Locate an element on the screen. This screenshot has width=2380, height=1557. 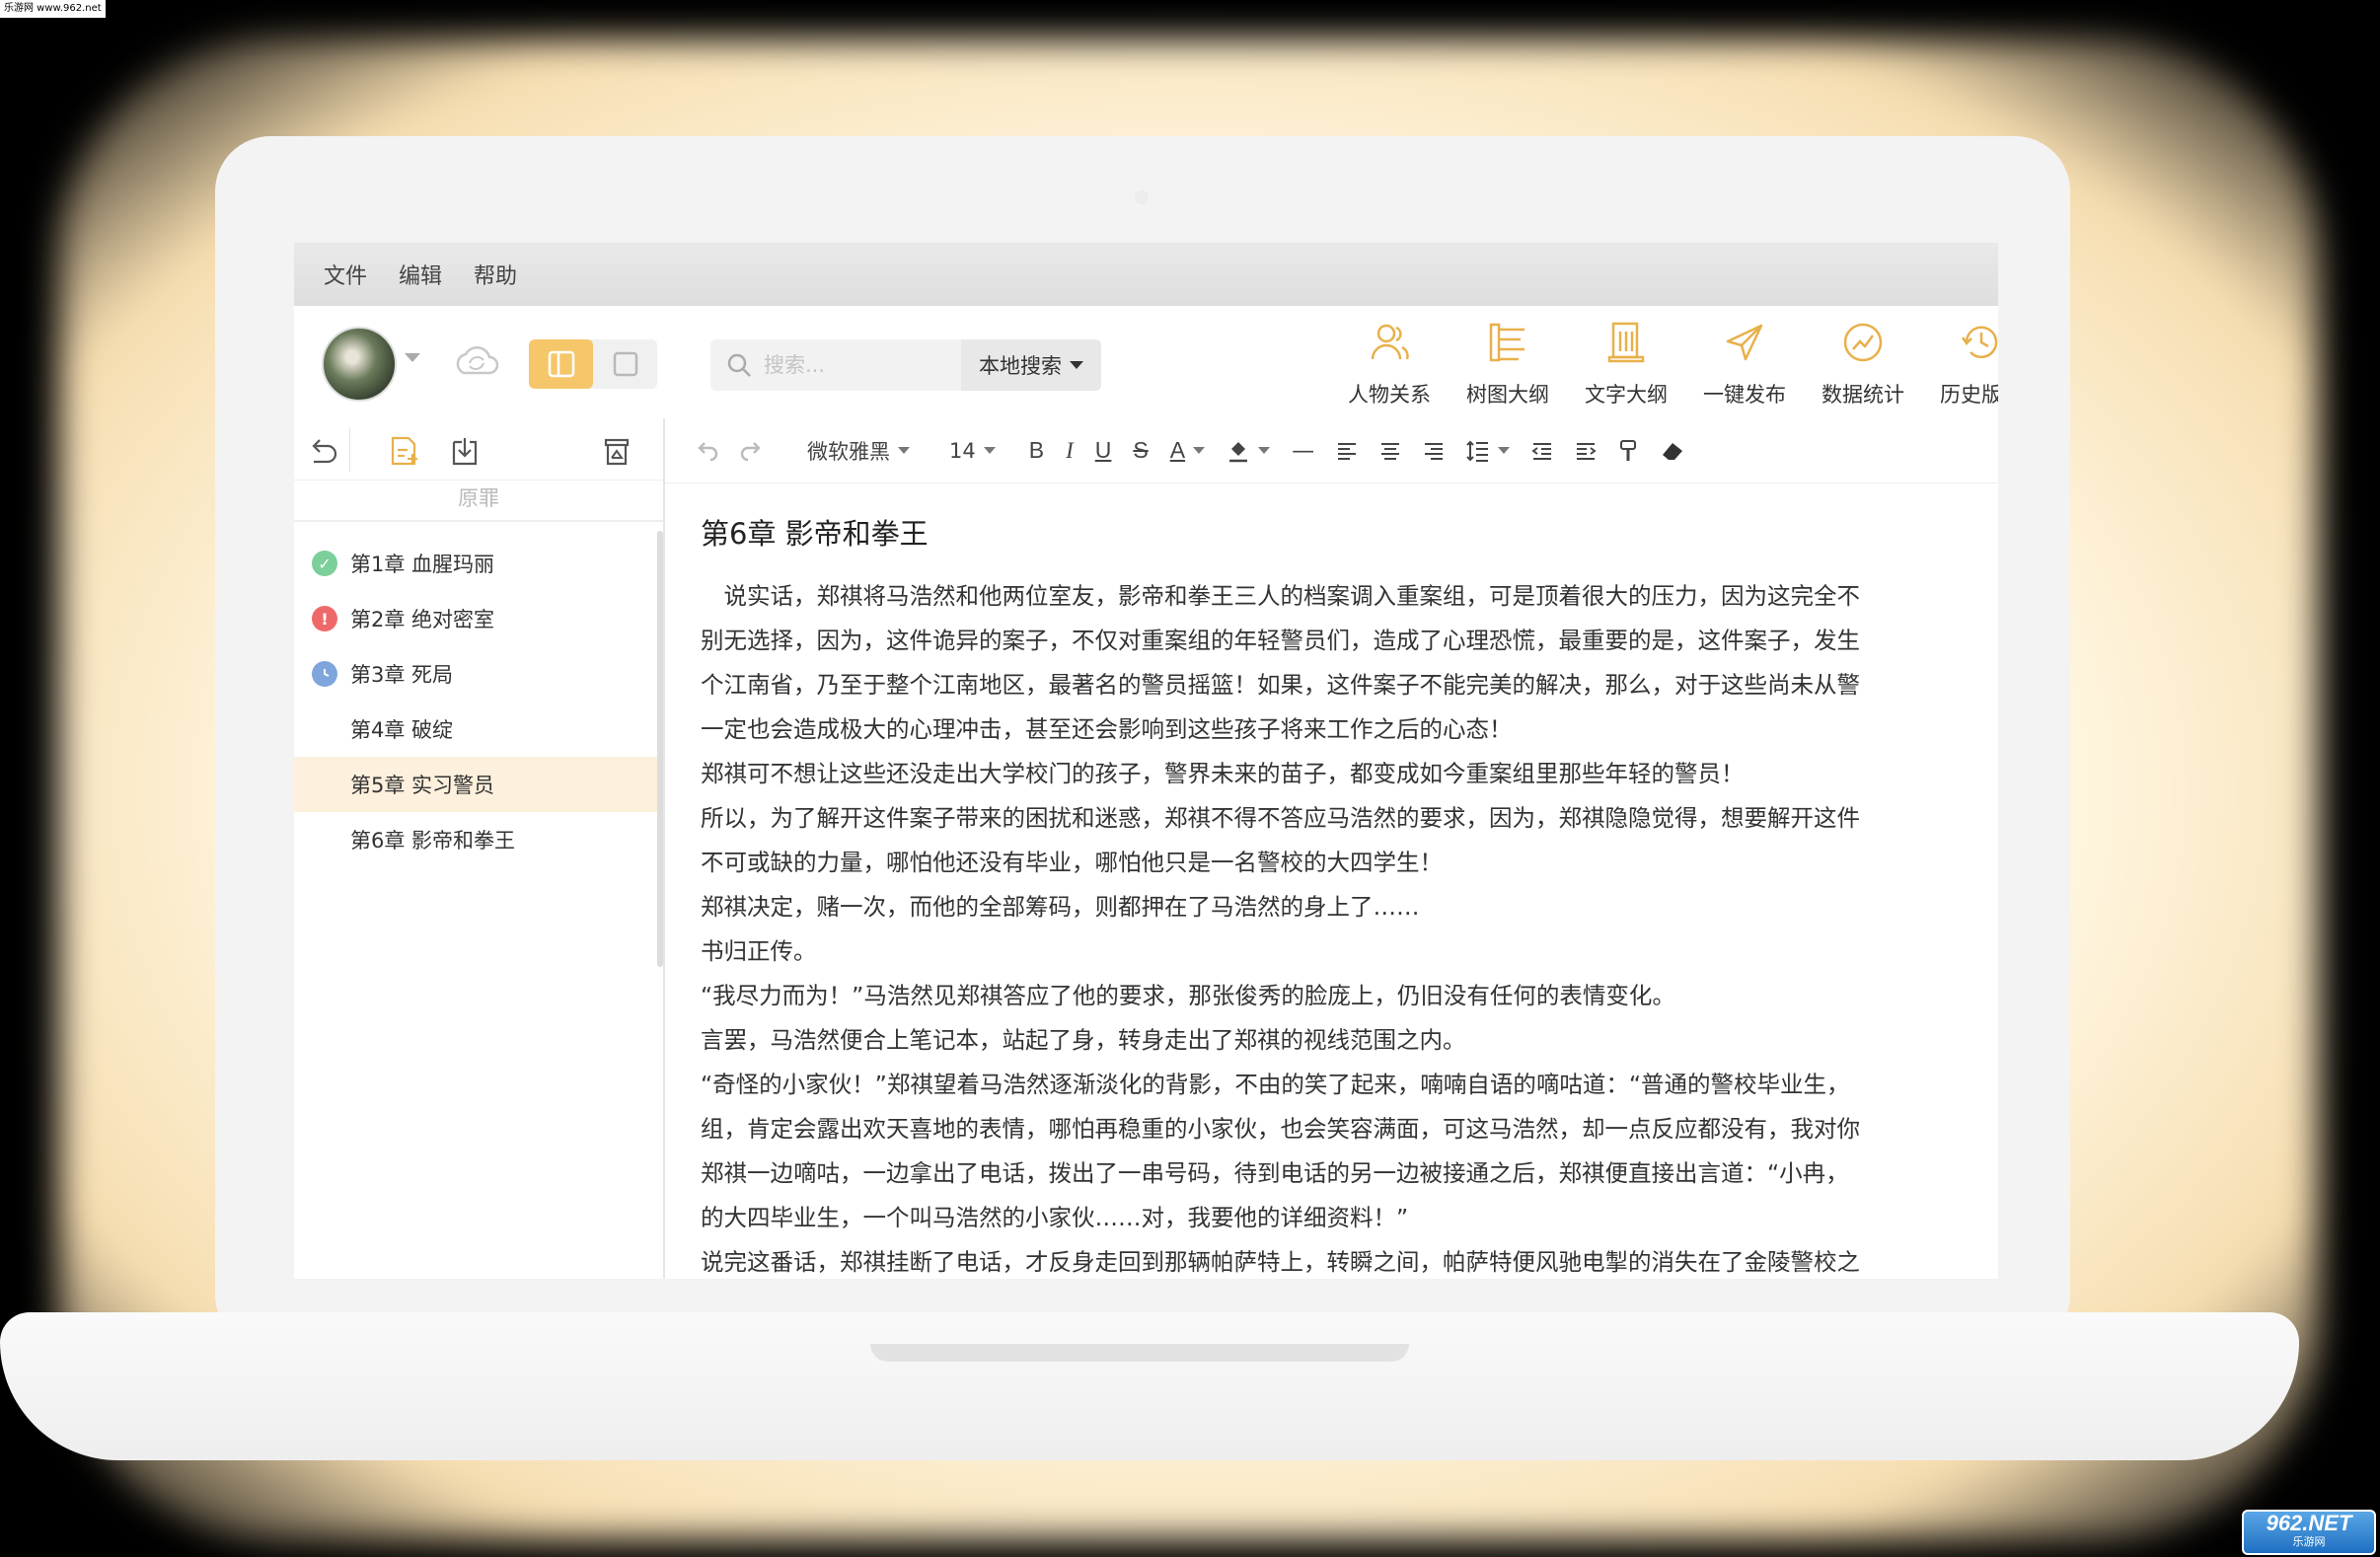
chapter-item: 第6章 影帝和拳王 is located at coordinates (478, 839).